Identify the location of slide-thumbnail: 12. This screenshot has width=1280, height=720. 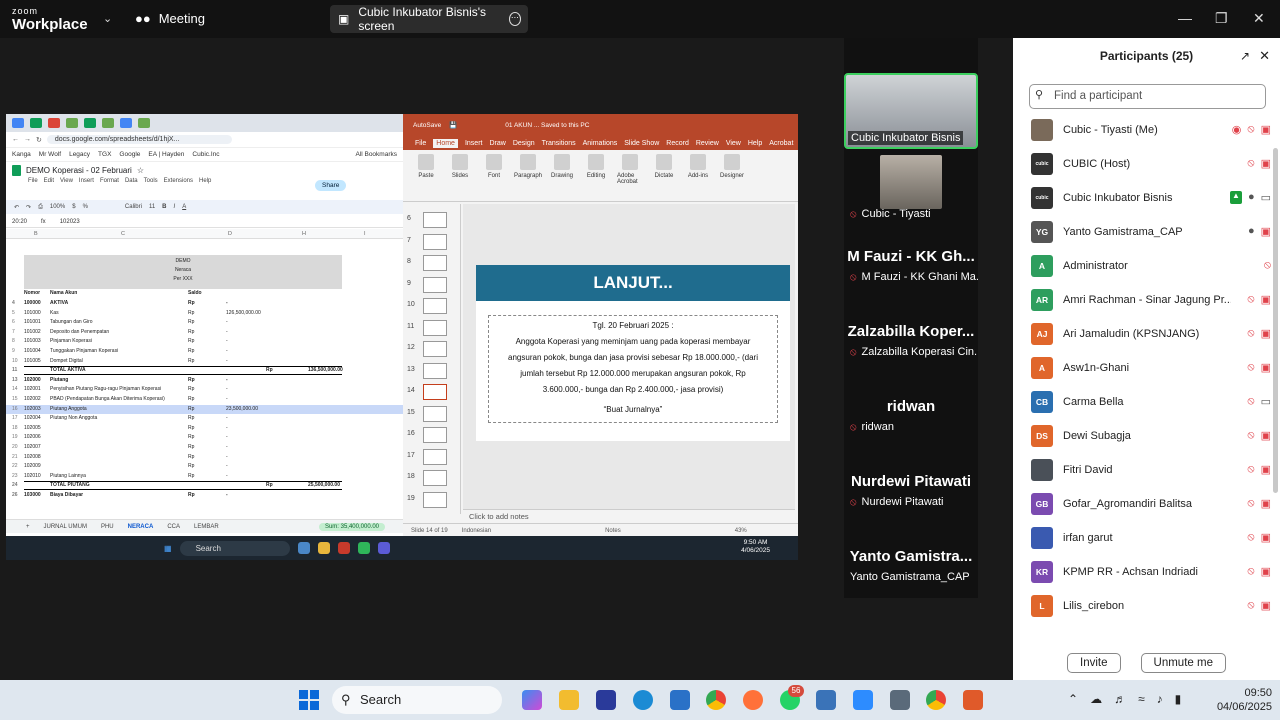
(432, 349).